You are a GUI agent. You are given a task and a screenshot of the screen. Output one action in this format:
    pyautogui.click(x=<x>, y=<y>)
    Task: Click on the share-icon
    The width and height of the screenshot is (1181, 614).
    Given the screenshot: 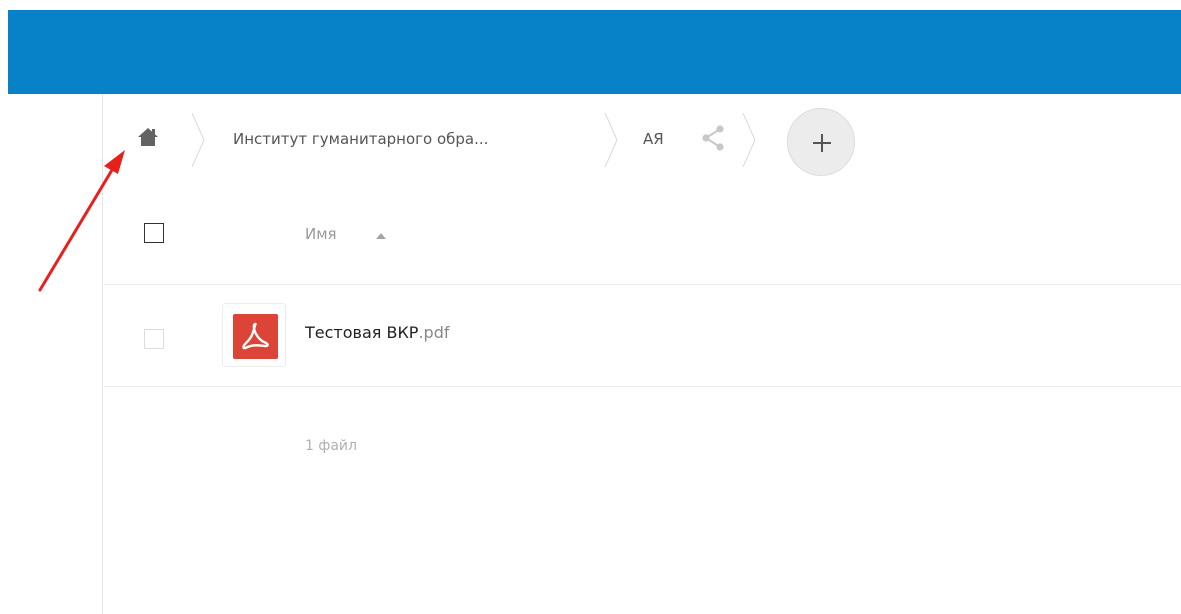 What is the action you would take?
    pyautogui.click(x=713, y=138)
    